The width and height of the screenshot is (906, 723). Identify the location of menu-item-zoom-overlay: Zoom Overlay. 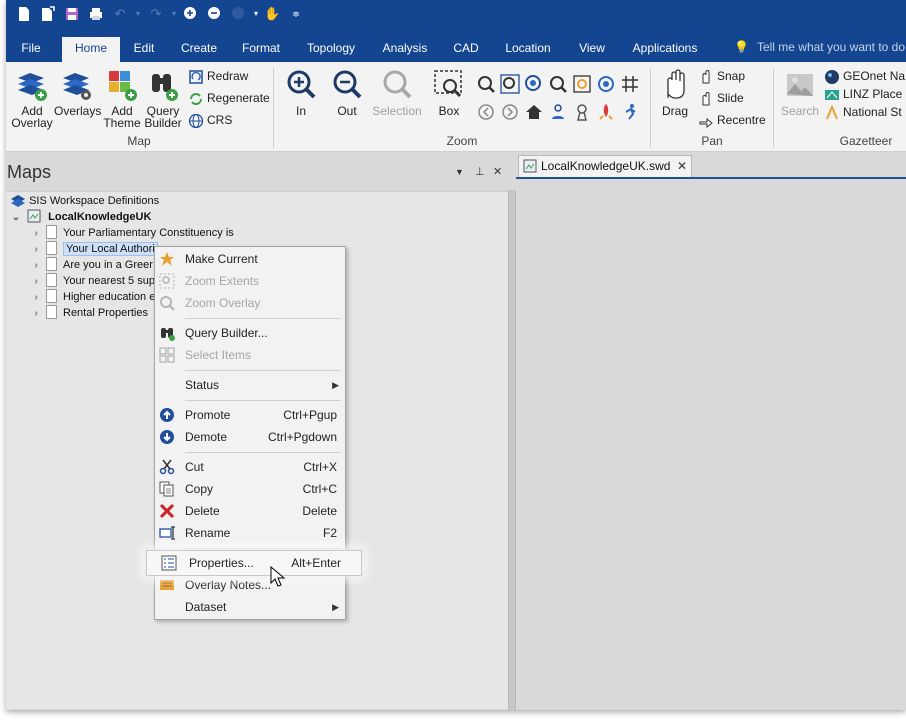
(250, 303).